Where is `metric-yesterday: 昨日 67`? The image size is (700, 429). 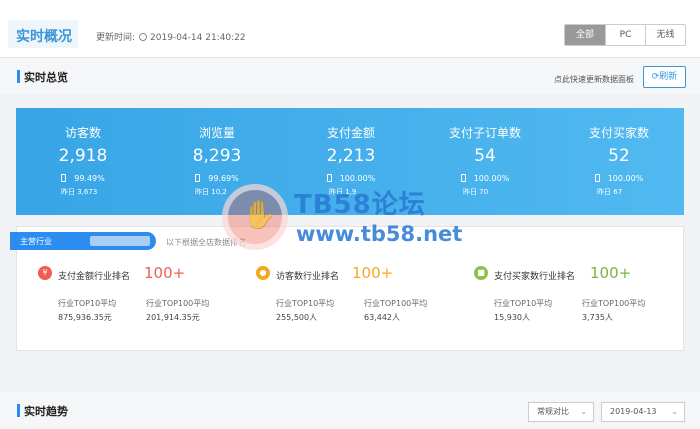
metric-yesterday: 昨日 67 is located at coordinates (619, 192).